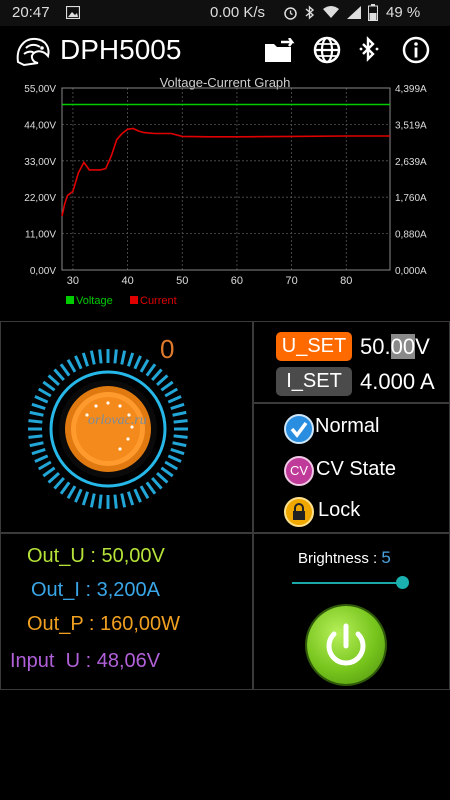 Image resolution: width=450 pixels, height=800 pixels. What do you see at coordinates (96, 556) in the screenshot?
I see `out-u-reading: Out_U : 50,00V` at bounding box center [96, 556].